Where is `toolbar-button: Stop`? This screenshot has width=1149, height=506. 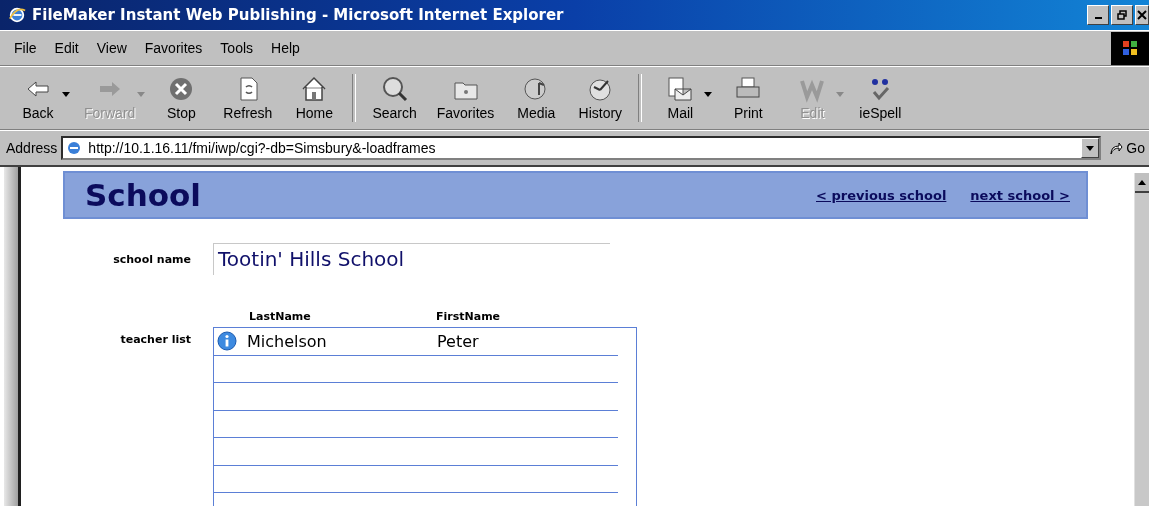
toolbar-button: Stop is located at coordinates (181, 98).